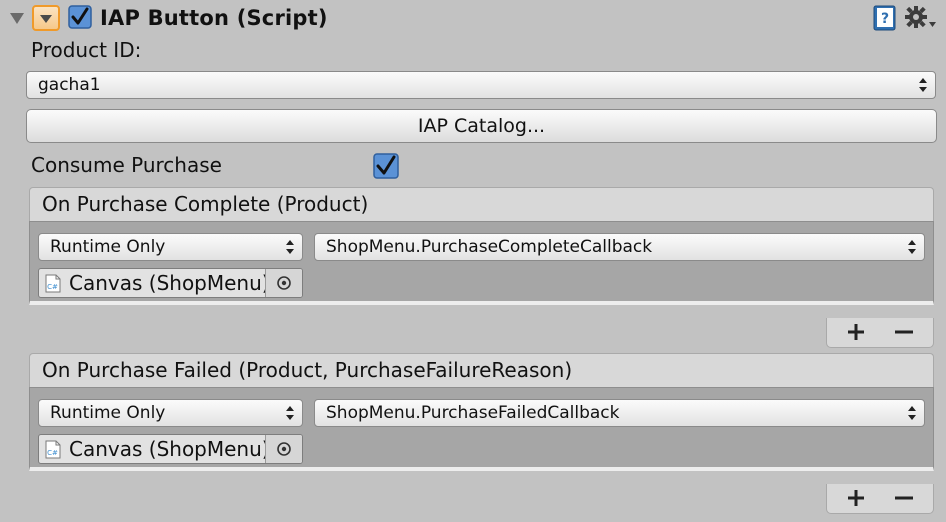 This screenshot has width=946, height=522. What do you see at coordinates (69, 85) in the screenshot?
I see `product-id-value: gacha1` at bounding box center [69, 85].